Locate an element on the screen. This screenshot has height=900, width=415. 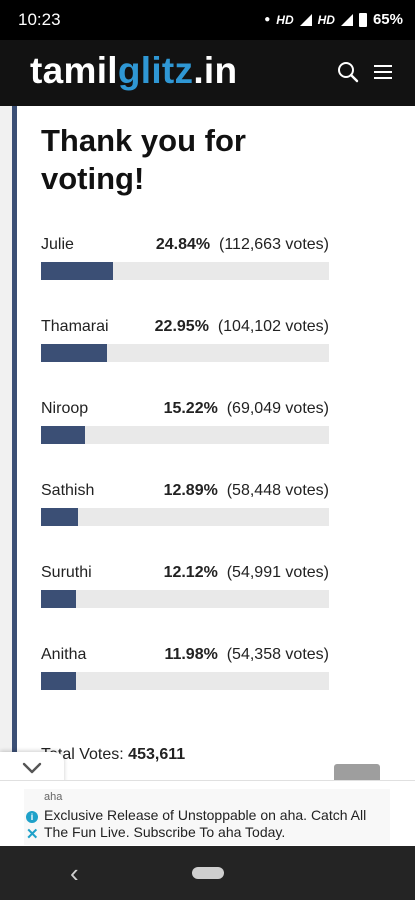
network-type-label-2: HD is located at coordinates (326, 19).